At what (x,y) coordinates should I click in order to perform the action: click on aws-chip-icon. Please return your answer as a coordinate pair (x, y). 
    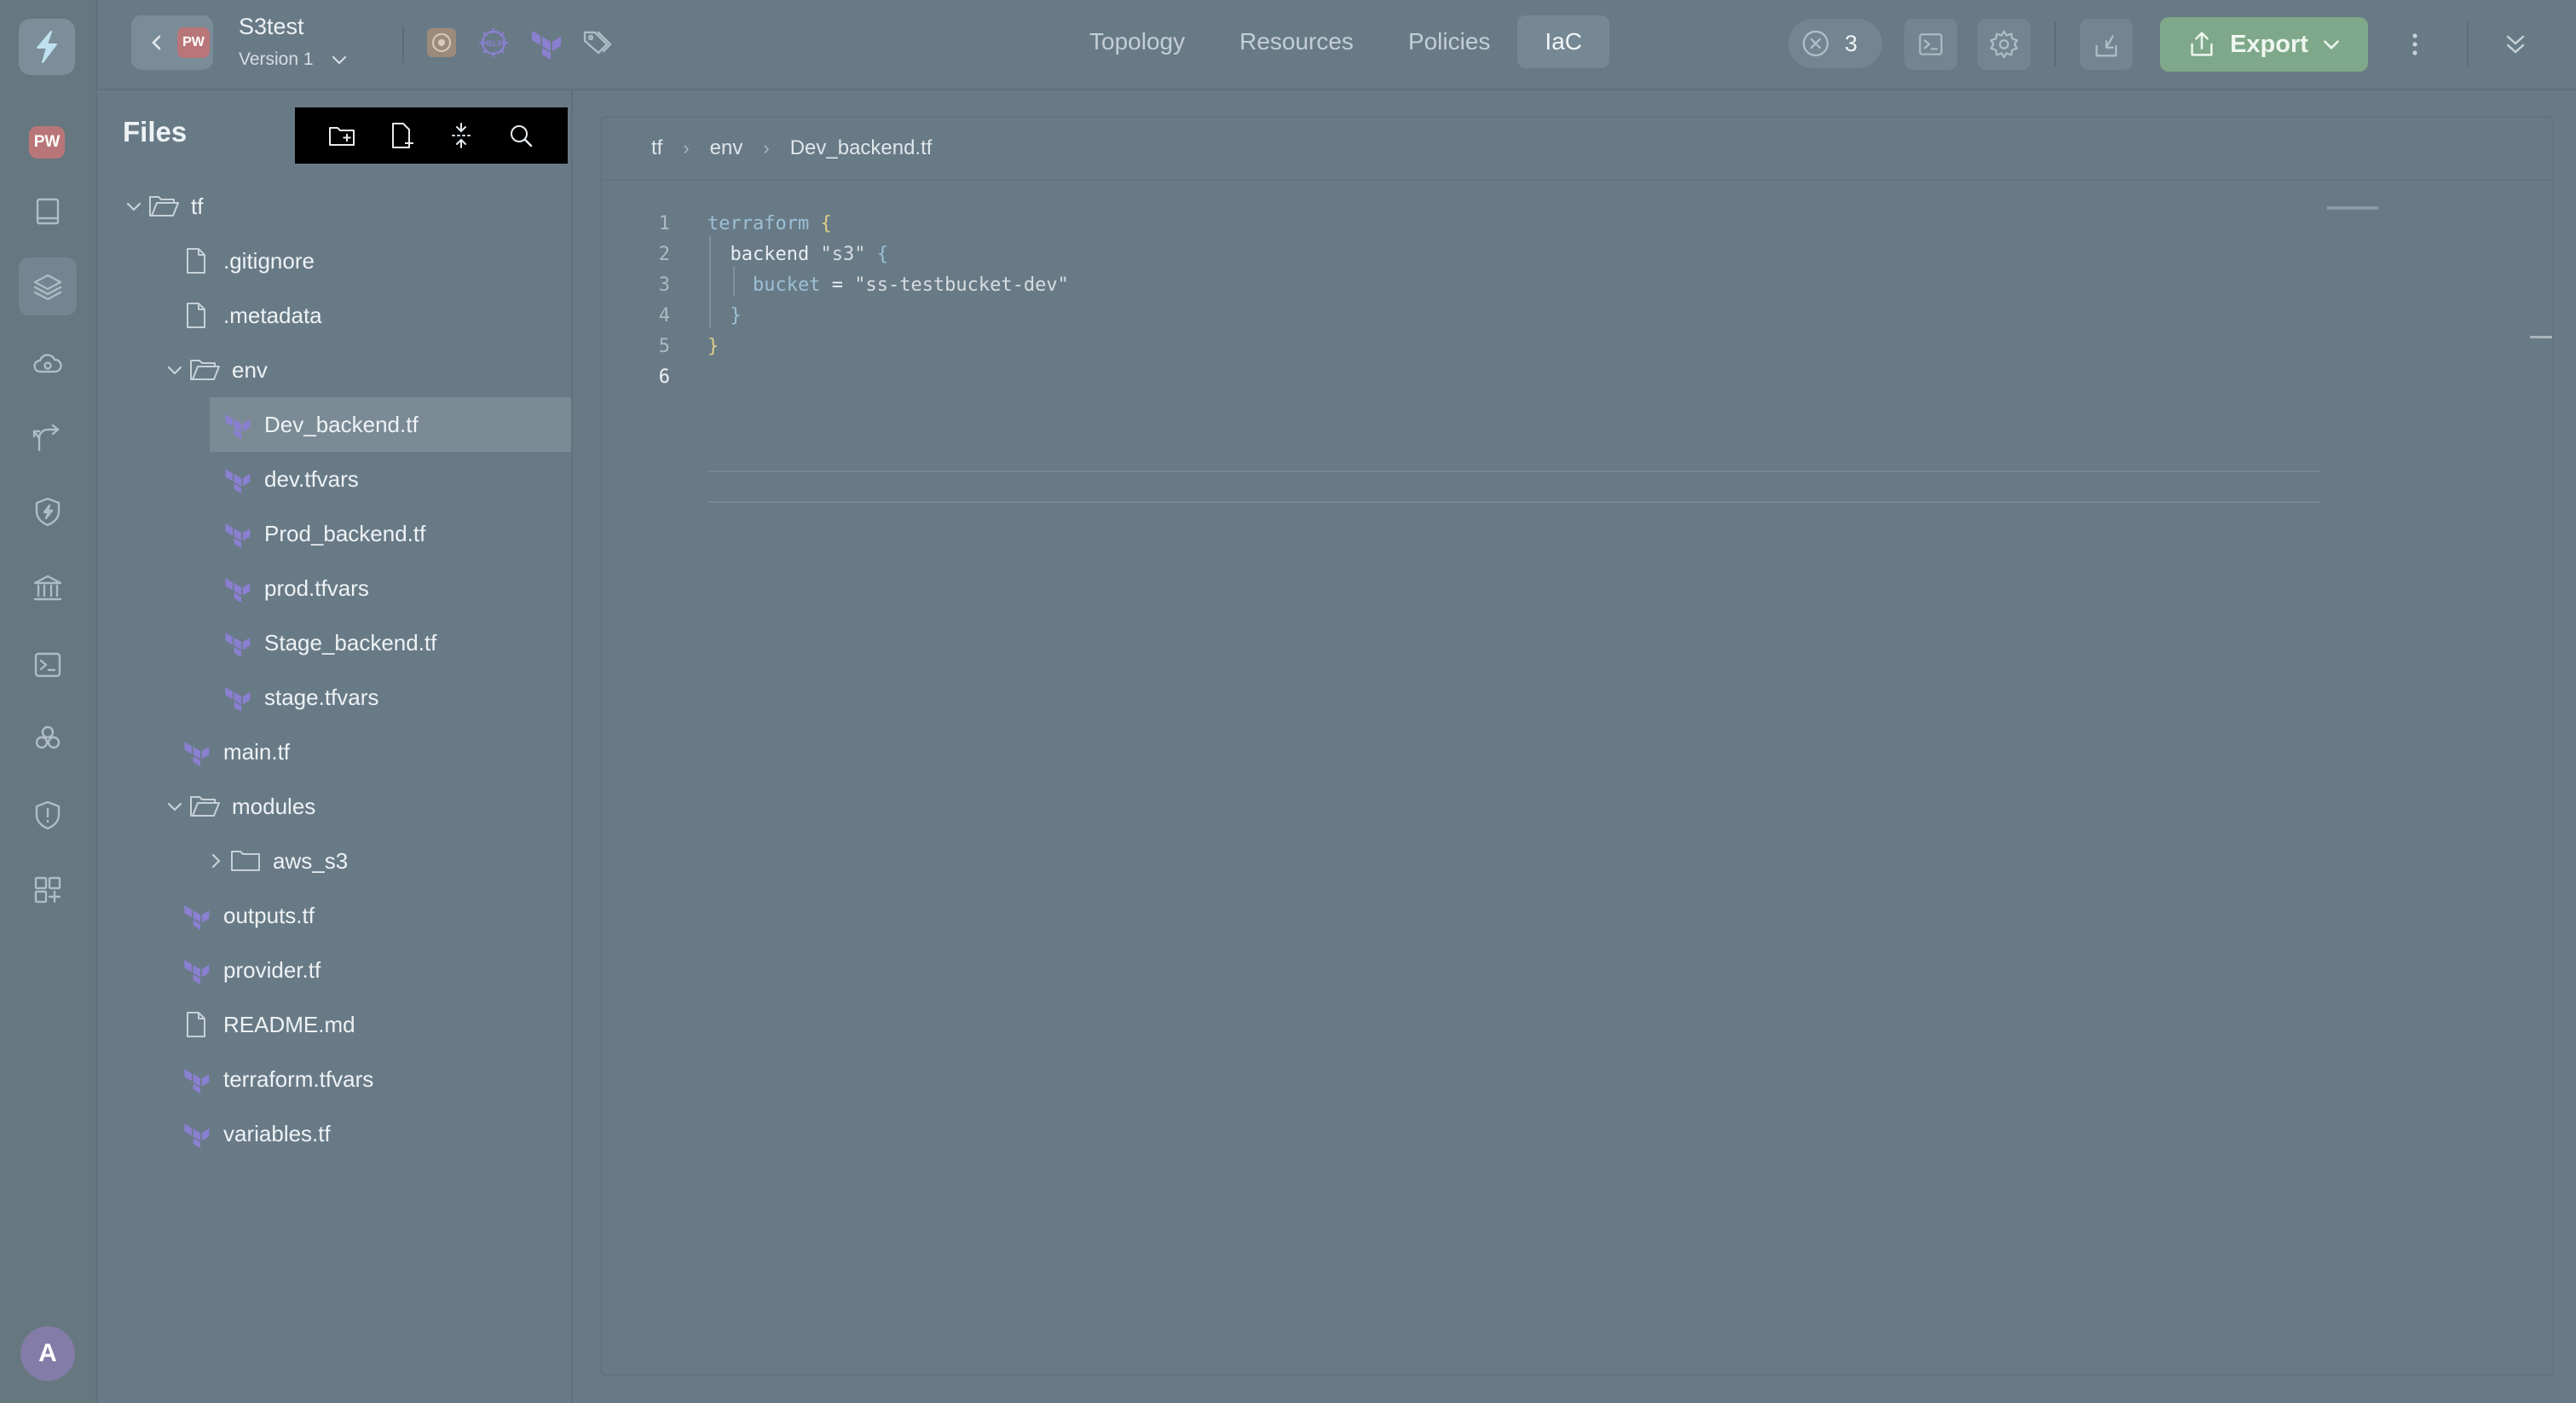
    Looking at the image, I should click on (442, 43).